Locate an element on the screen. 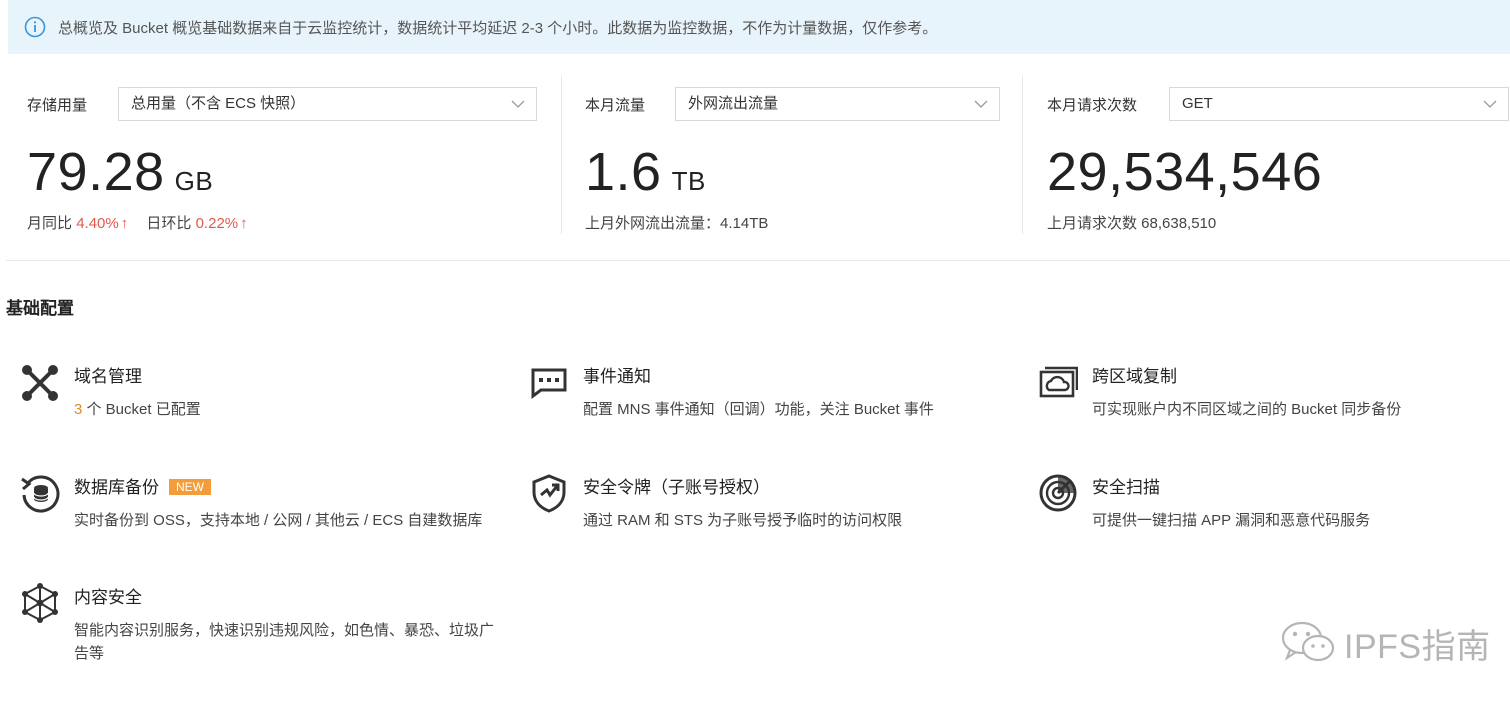 The height and width of the screenshot is (706, 1510). card-desc: 智能内容识别服务，快速识别违规风险，如色情、暴恐、垃圾广告等 is located at coordinates (284, 642).